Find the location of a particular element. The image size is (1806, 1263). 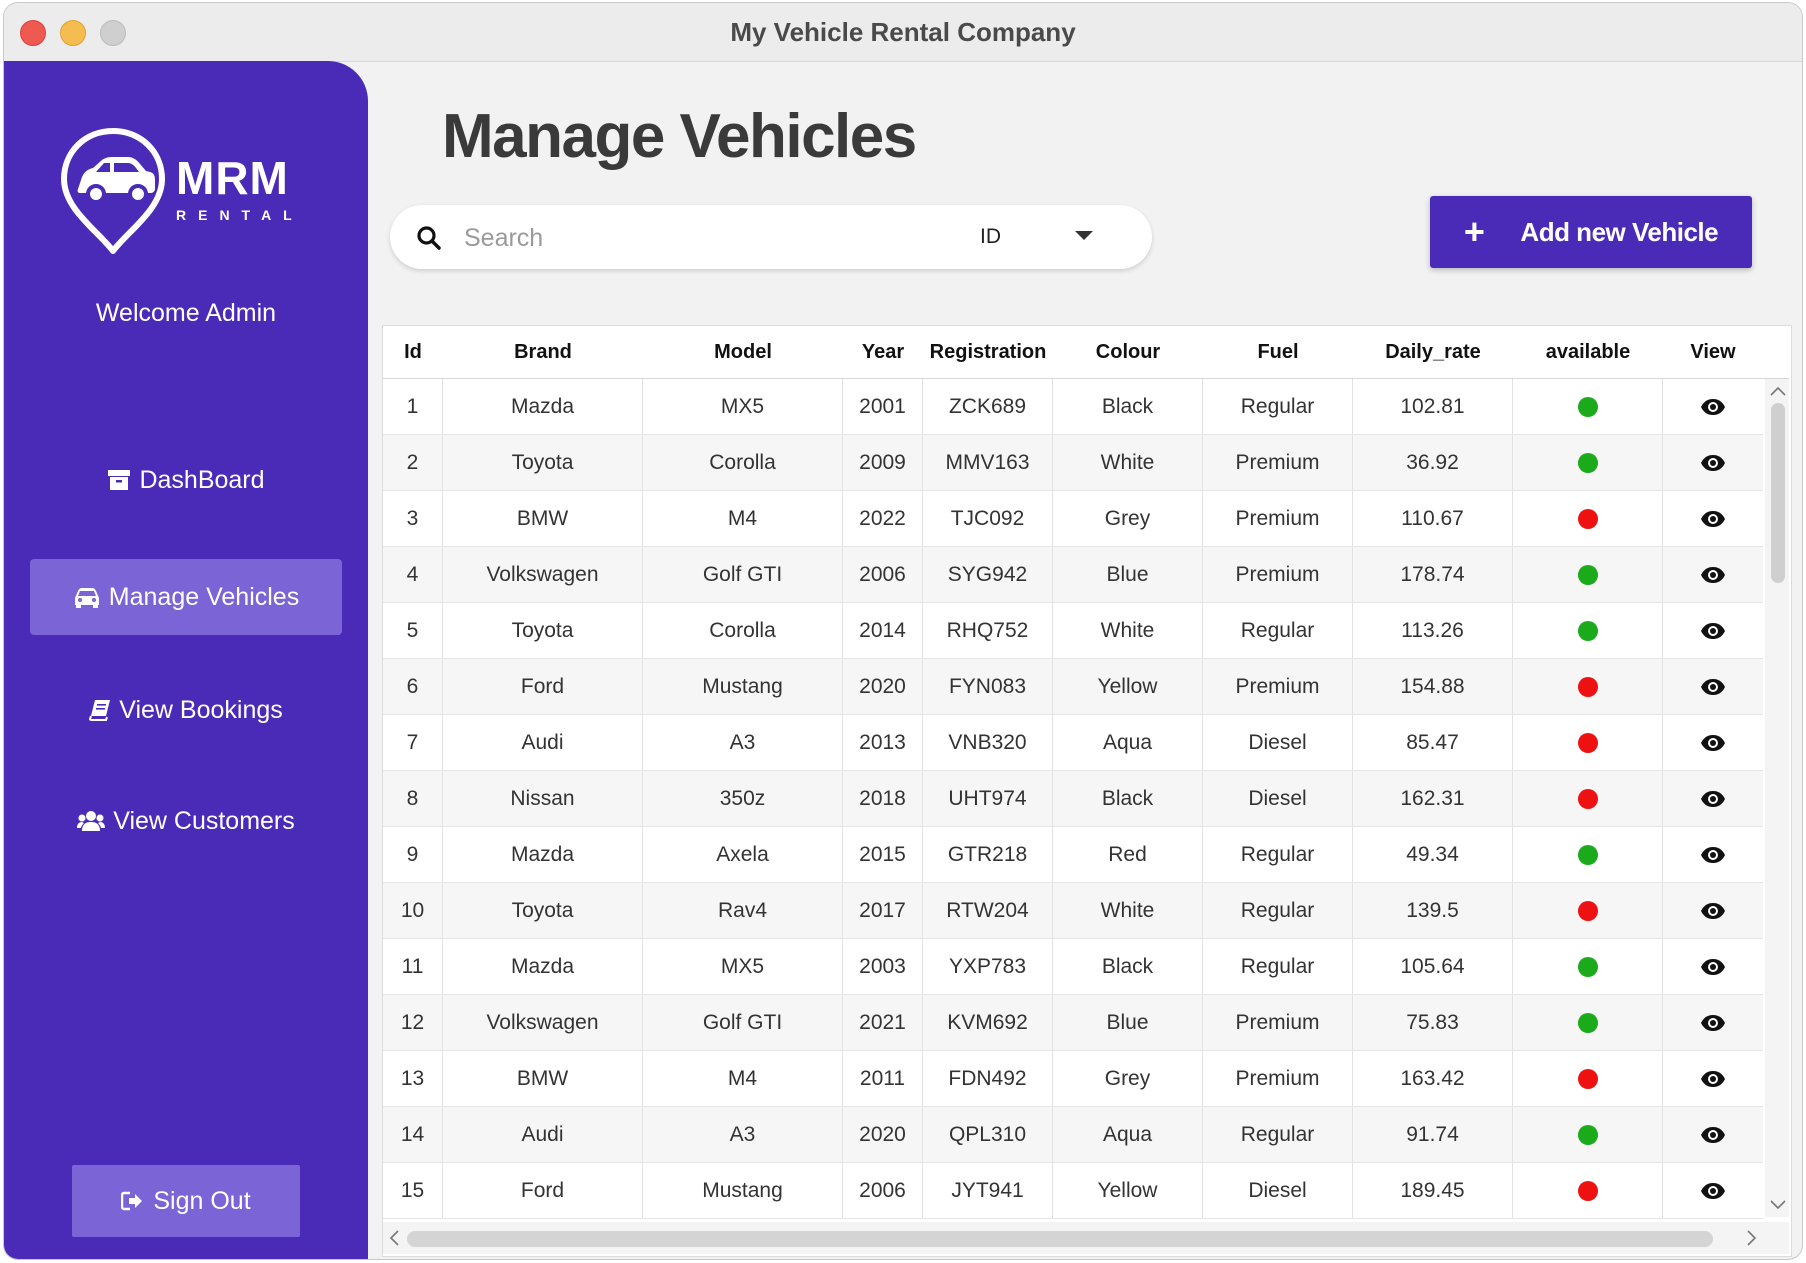

cell-daily-rate: 189.45 is located at coordinates (1433, 1190).